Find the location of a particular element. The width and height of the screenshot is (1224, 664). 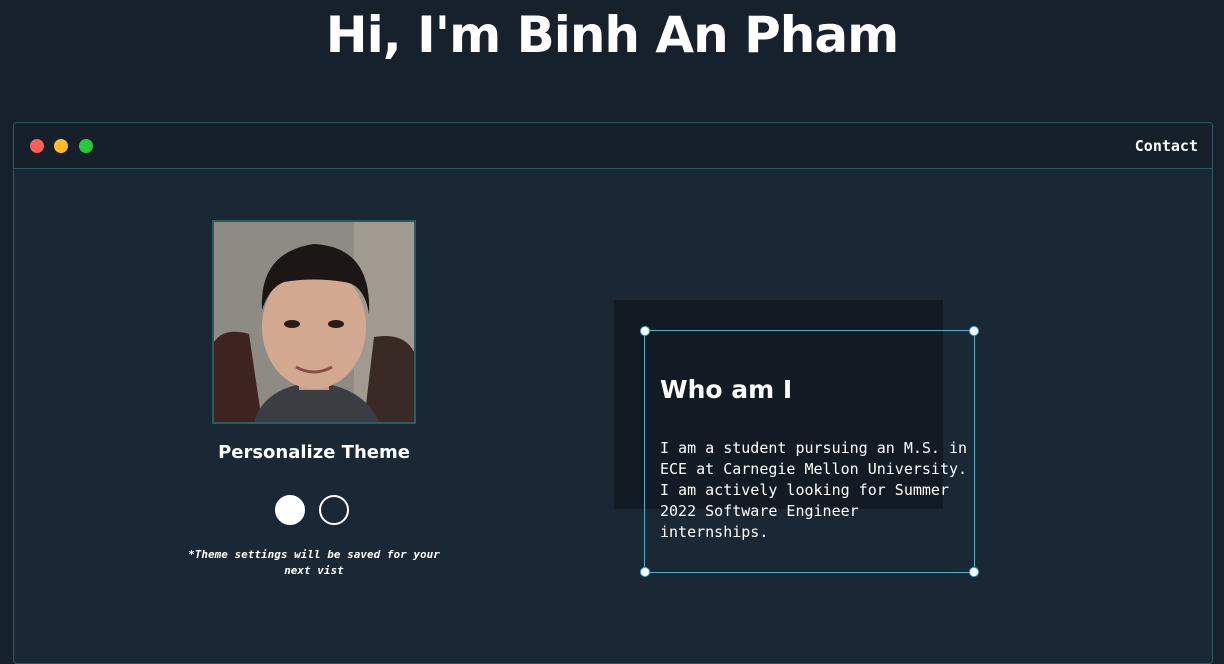

about-title: Who am I is located at coordinates (726, 389).